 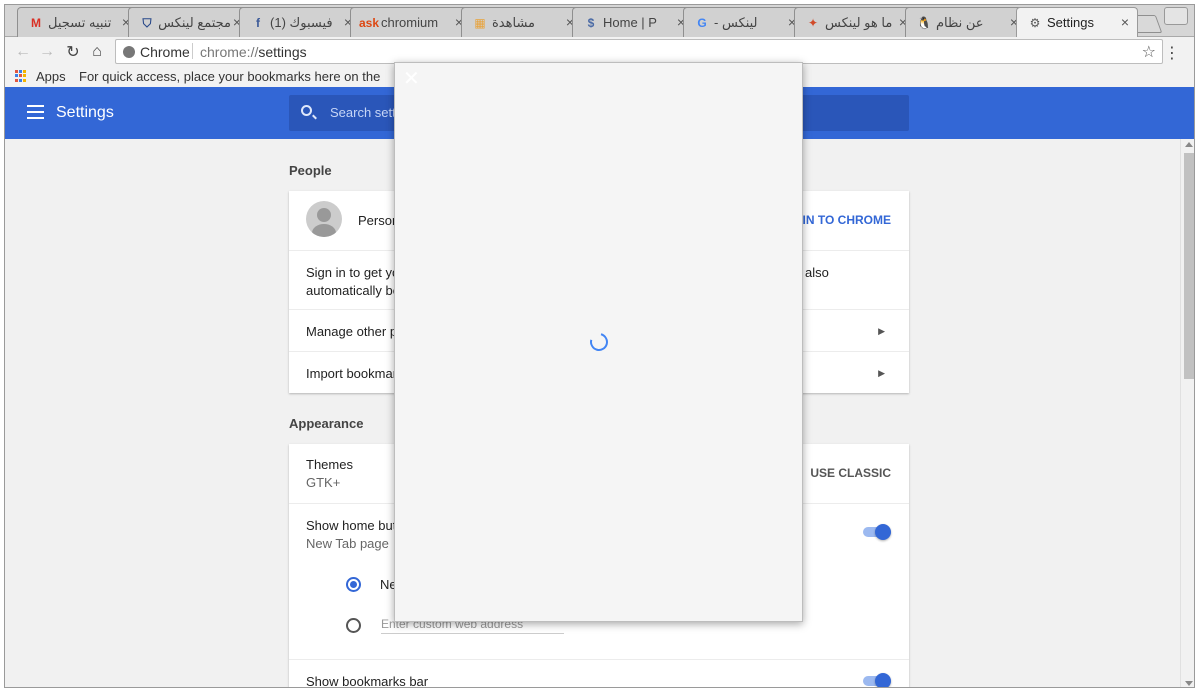 I want to click on close-icon: ✕, so click(x=411, y=79).